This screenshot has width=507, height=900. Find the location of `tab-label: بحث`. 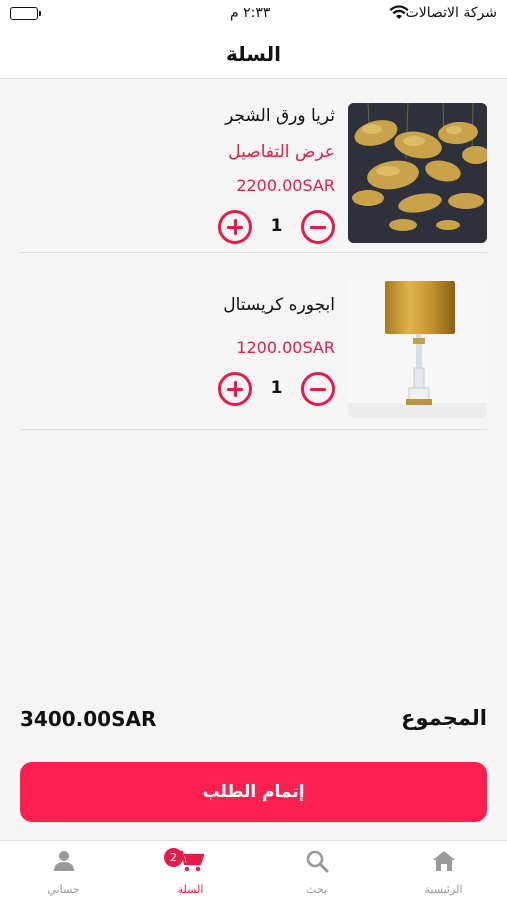

tab-label: بحث is located at coordinates (316, 889).